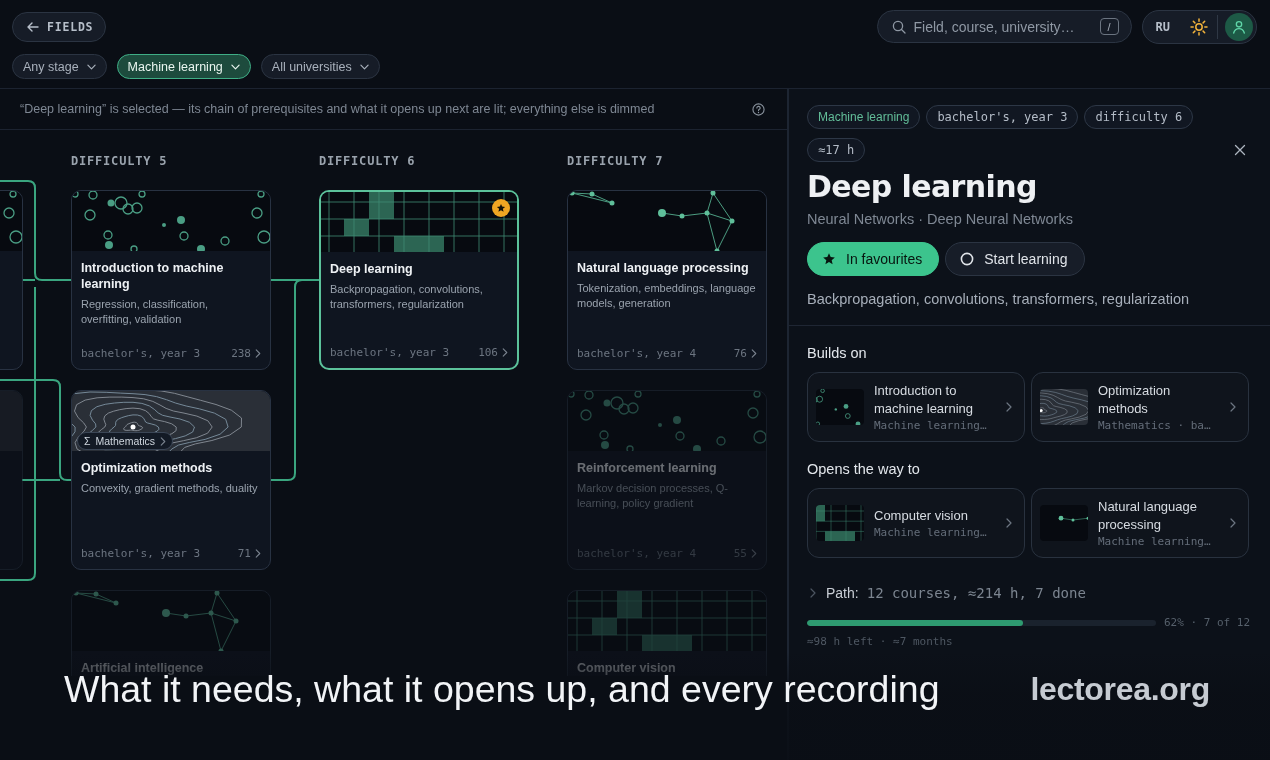  What do you see at coordinates (1064, 523) in the screenshot?
I see `network-drawing` at bounding box center [1064, 523].